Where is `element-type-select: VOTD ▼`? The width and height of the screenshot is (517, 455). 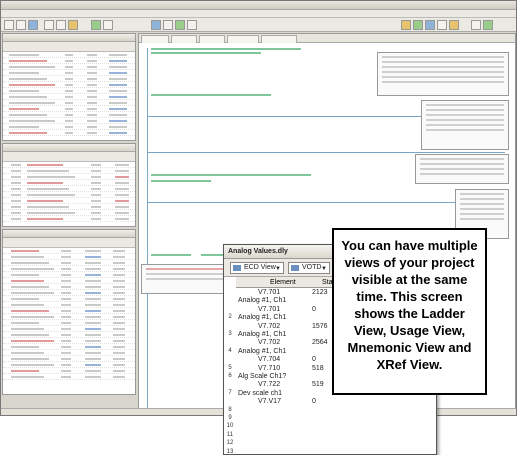 element-type-select: VOTD ▼ is located at coordinates (309, 268).